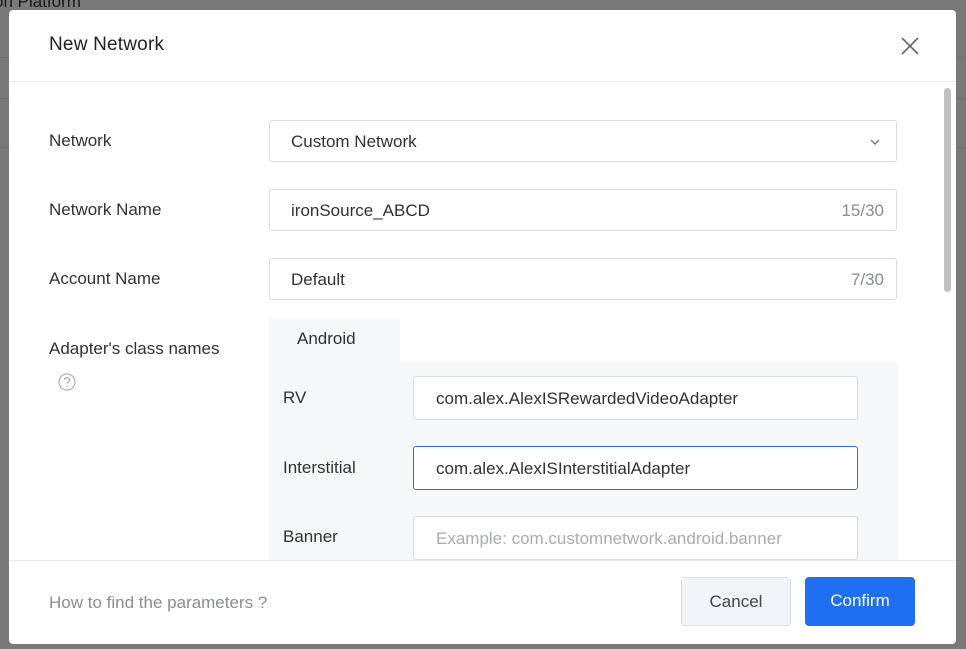 The height and width of the screenshot is (649, 966). I want to click on account-name-value: Default, so click(318, 279).